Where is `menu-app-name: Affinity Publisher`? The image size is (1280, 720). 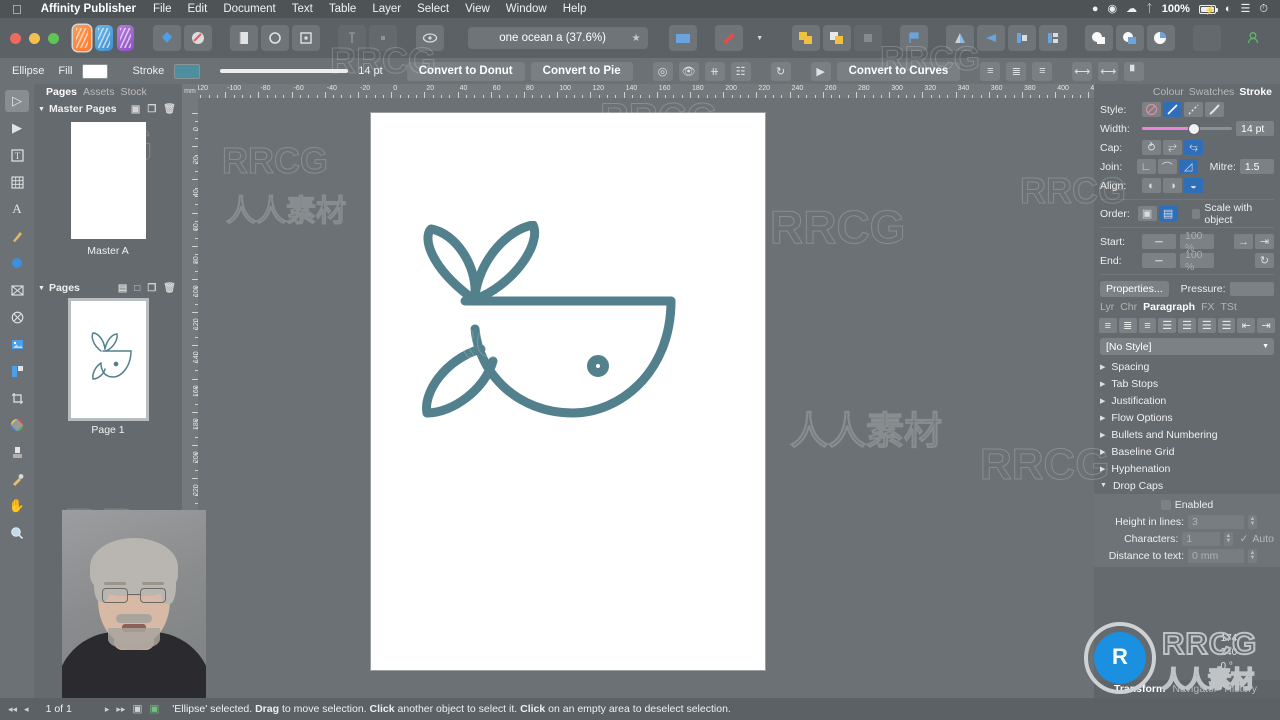 menu-app-name: Affinity Publisher is located at coordinates (88, 9).